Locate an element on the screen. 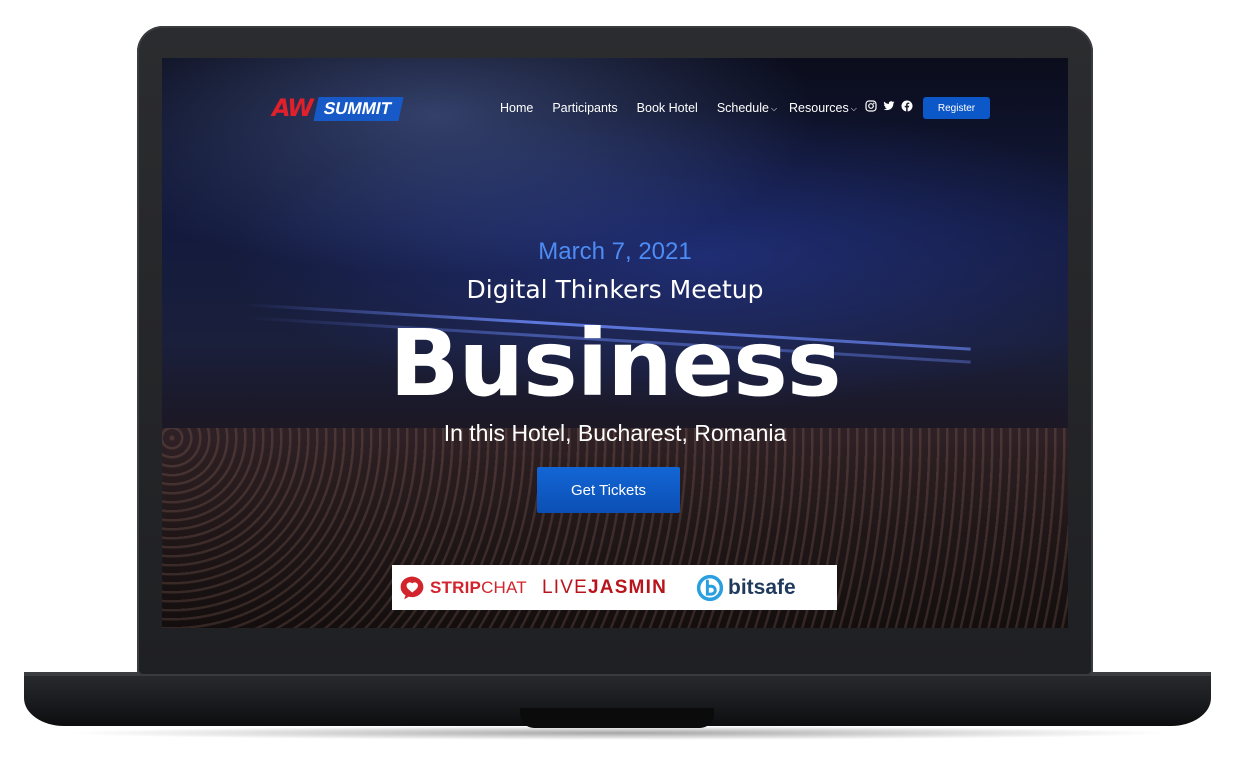 This screenshot has height=773, width=1235. nav-item-label: Resources is located at coordinates (819, 108).